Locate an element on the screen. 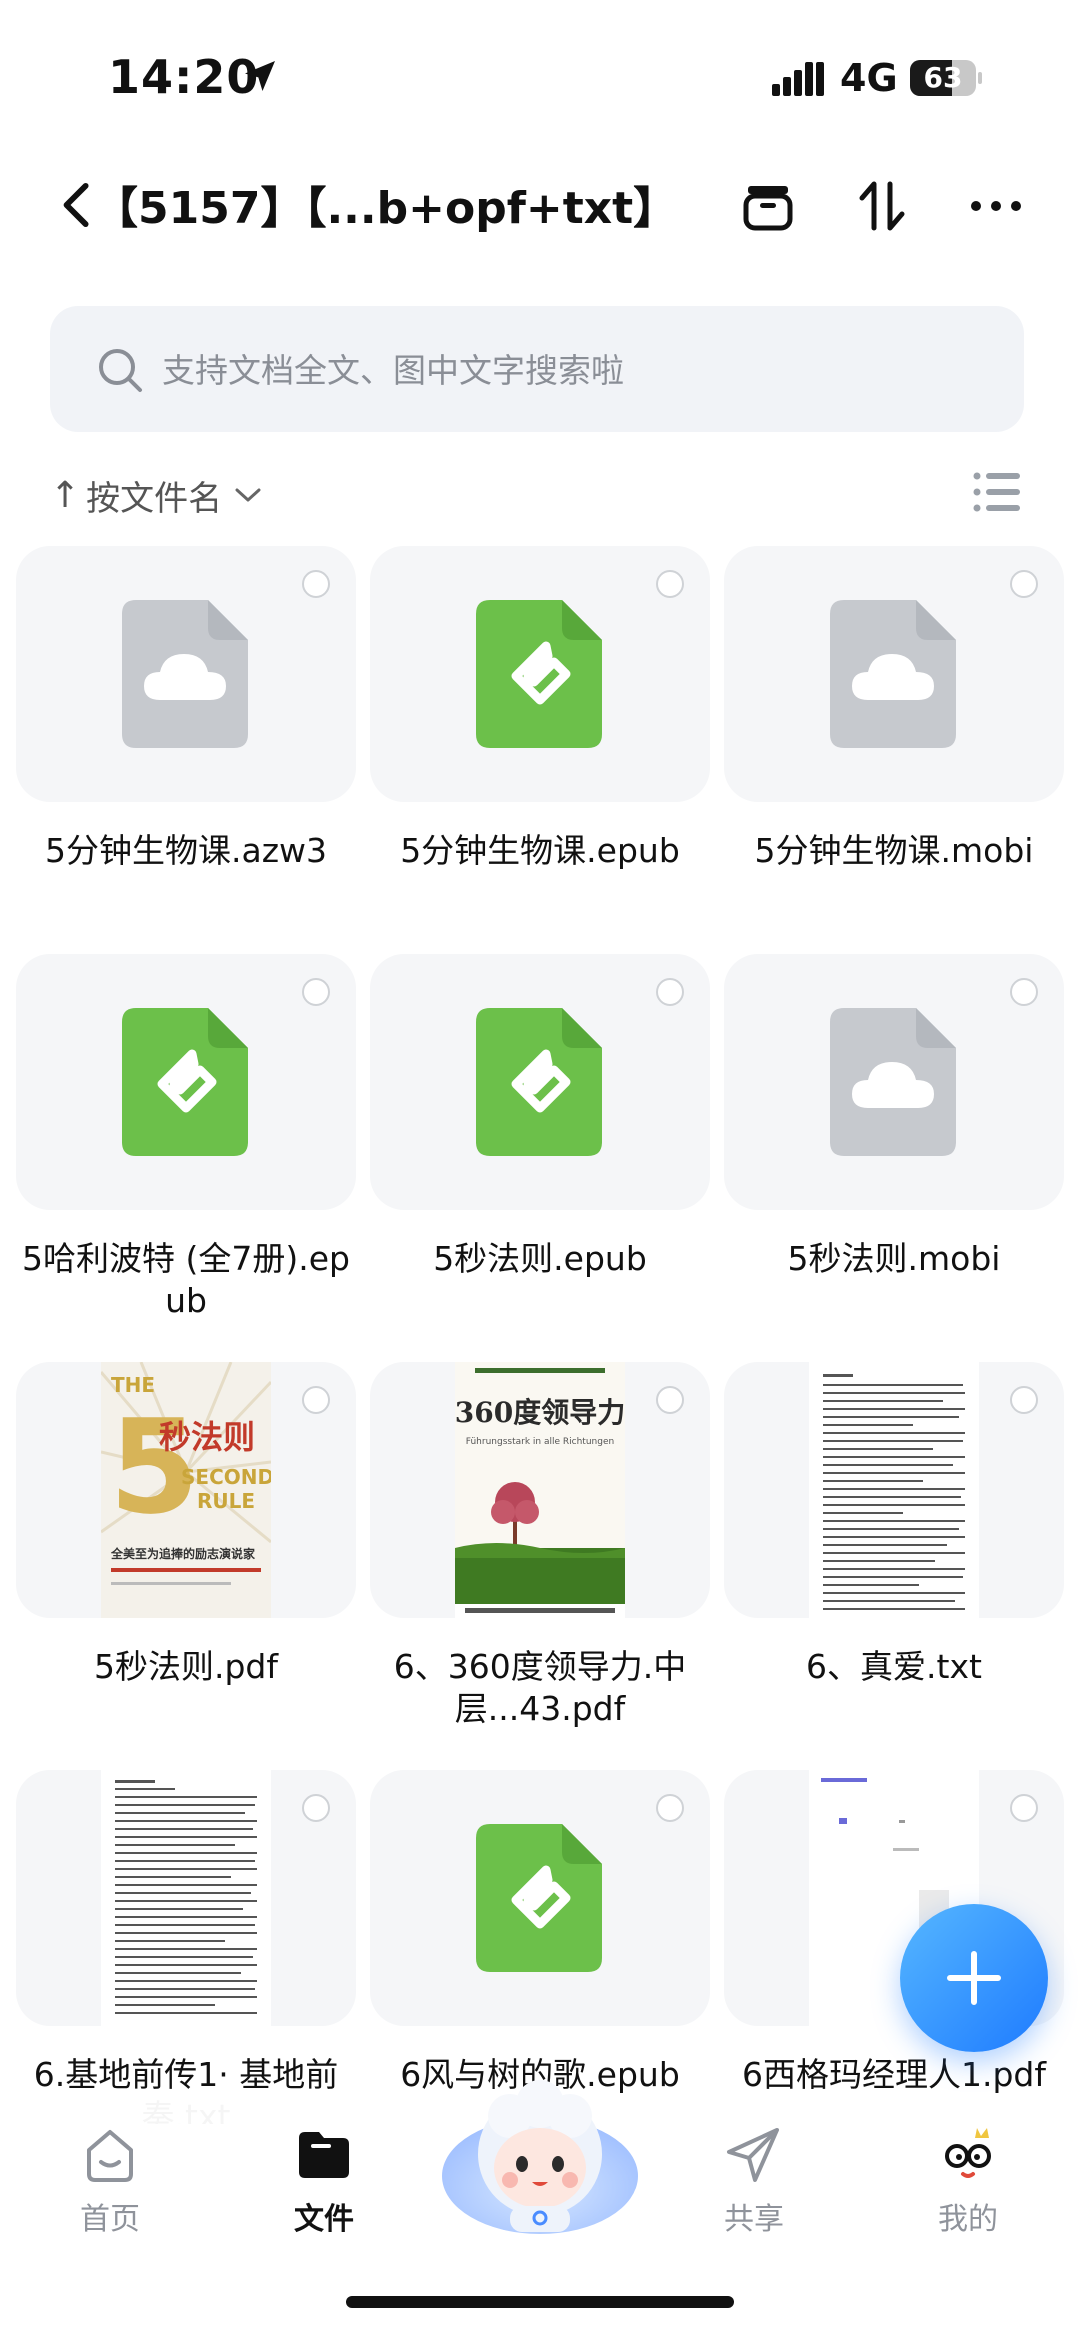 The width and height of the screenshot is (1080, 2341). plus-icon is located at coordinates (974, 1978).